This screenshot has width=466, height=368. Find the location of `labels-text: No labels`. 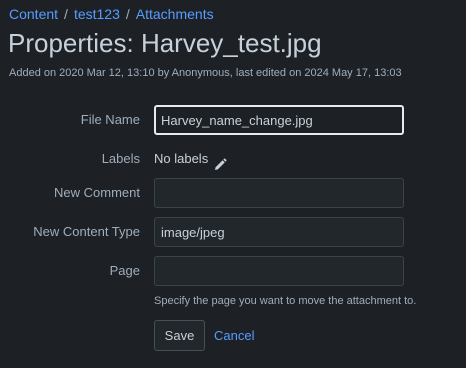

labels-text: No labels is located at coordinates (181, 158).